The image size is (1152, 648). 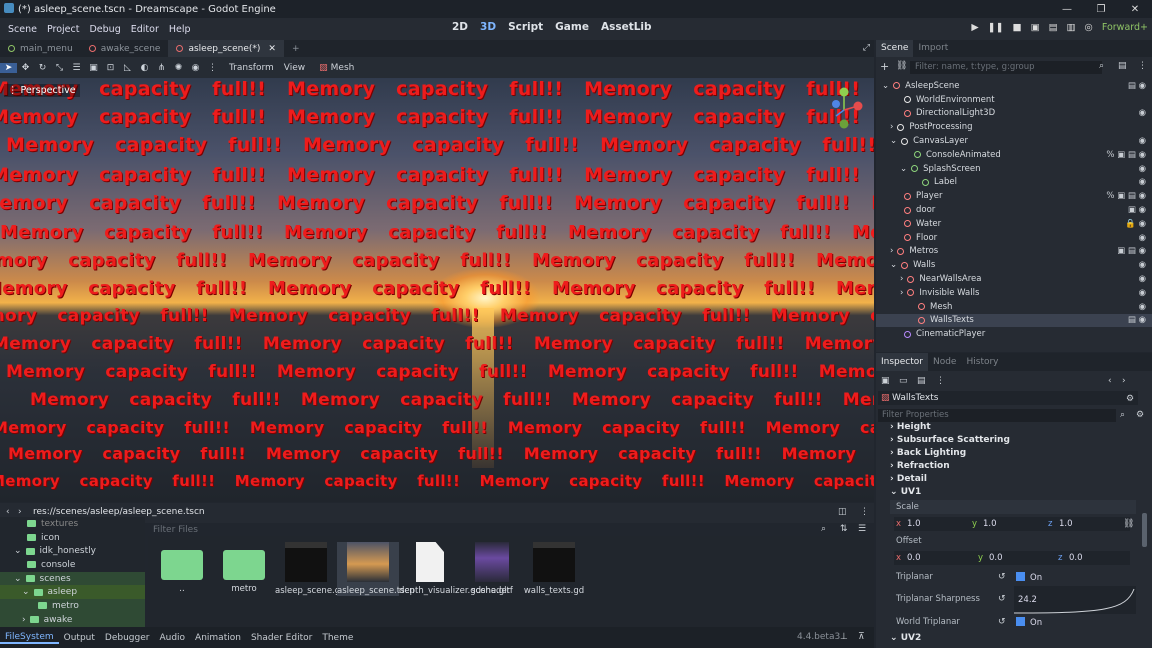 What do you see at coordinates (920, 466) in the screenshot?
I see `section-refraction: › Refraction` at bounding box center [920, 466].